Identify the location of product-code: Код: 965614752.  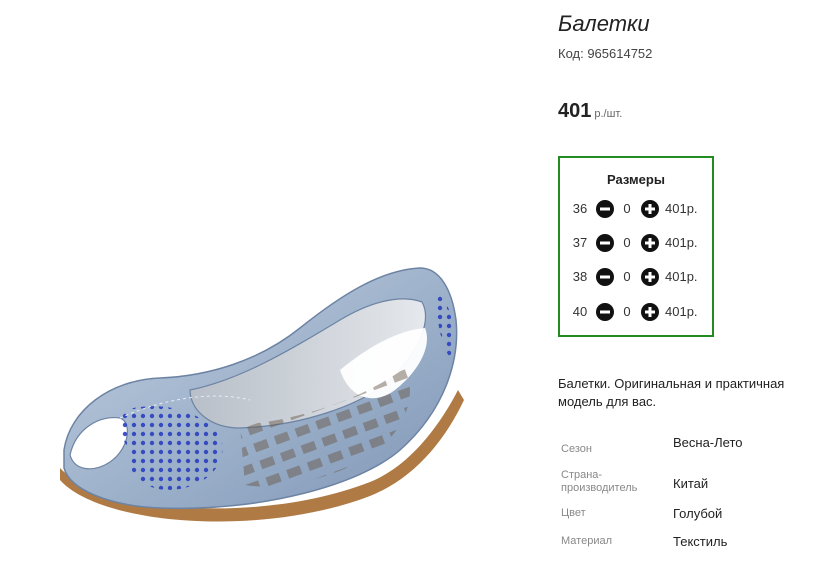
(605, 53).